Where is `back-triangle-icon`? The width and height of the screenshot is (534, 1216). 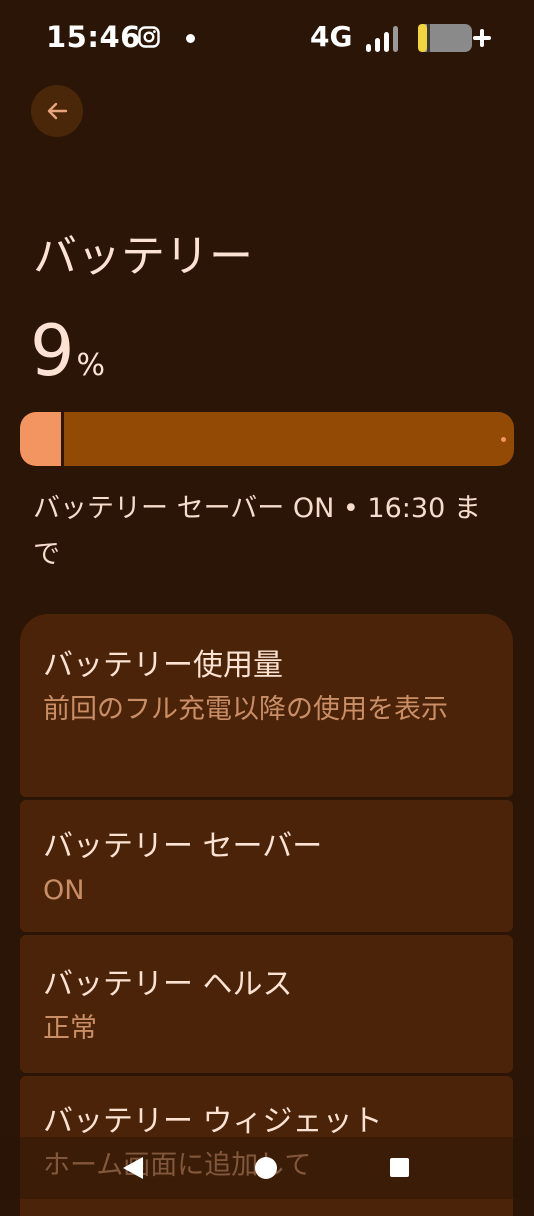 back-triangle-icon is located at coordinates (133, 1168).